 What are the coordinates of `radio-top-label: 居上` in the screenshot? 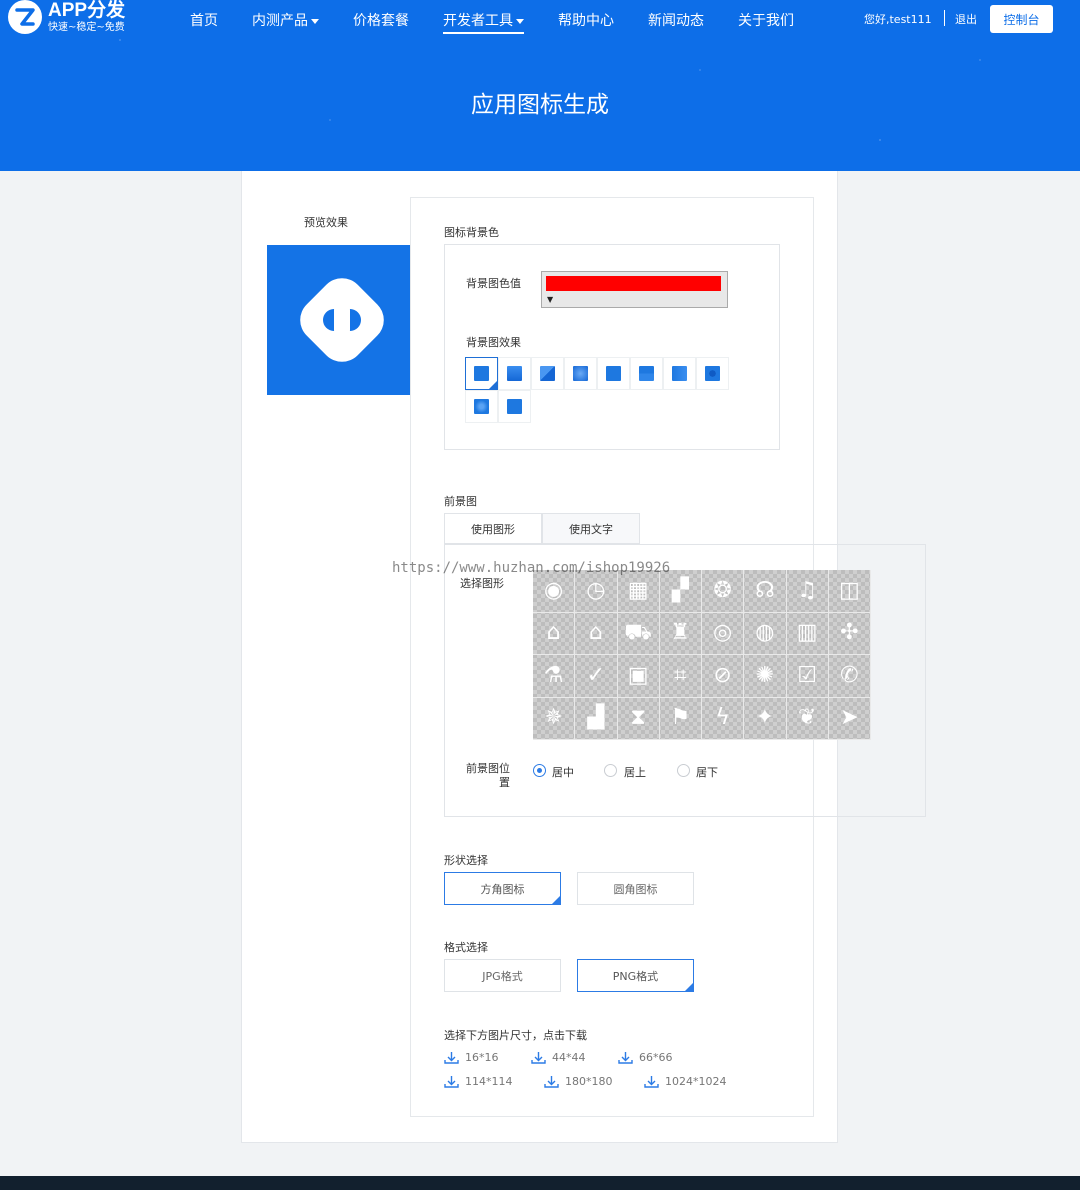 It's located at (635, 772).